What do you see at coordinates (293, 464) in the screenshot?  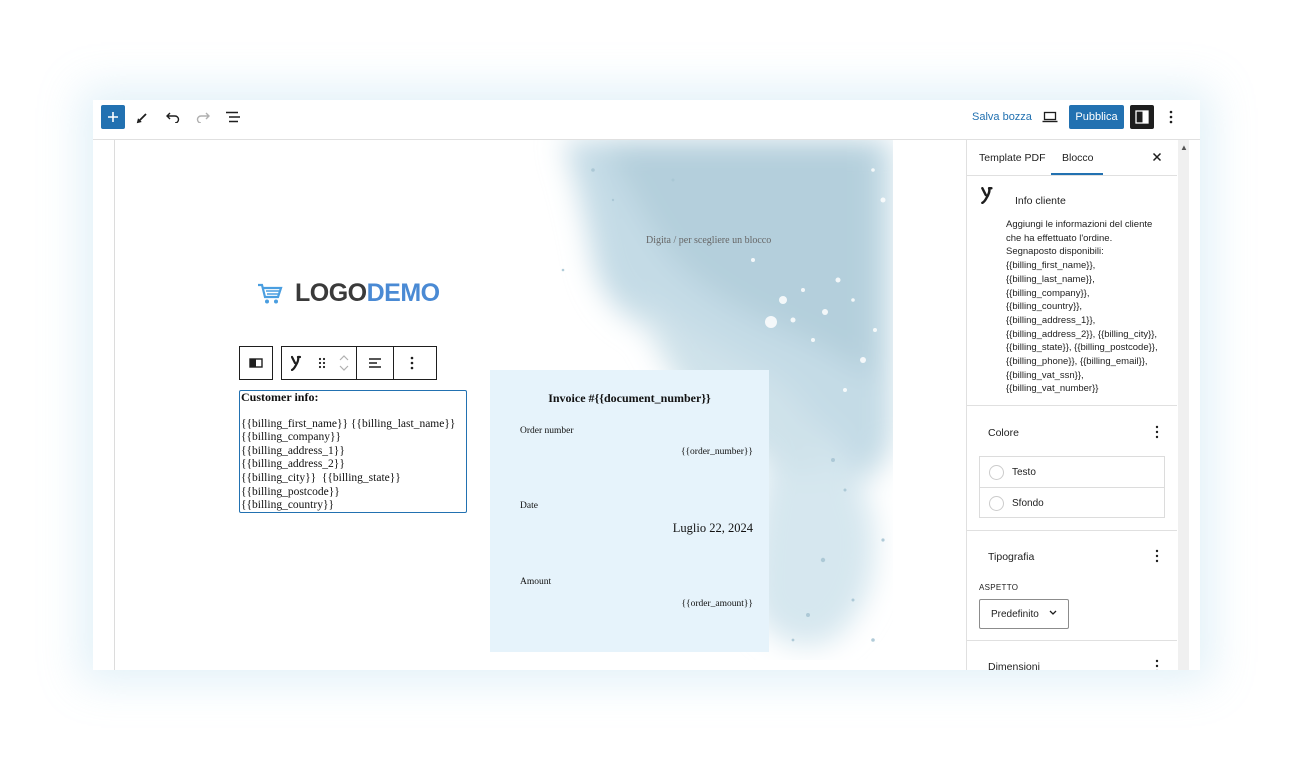 I see `customer-line: {{billing_address_2}}` at bounding box center [293, 464].